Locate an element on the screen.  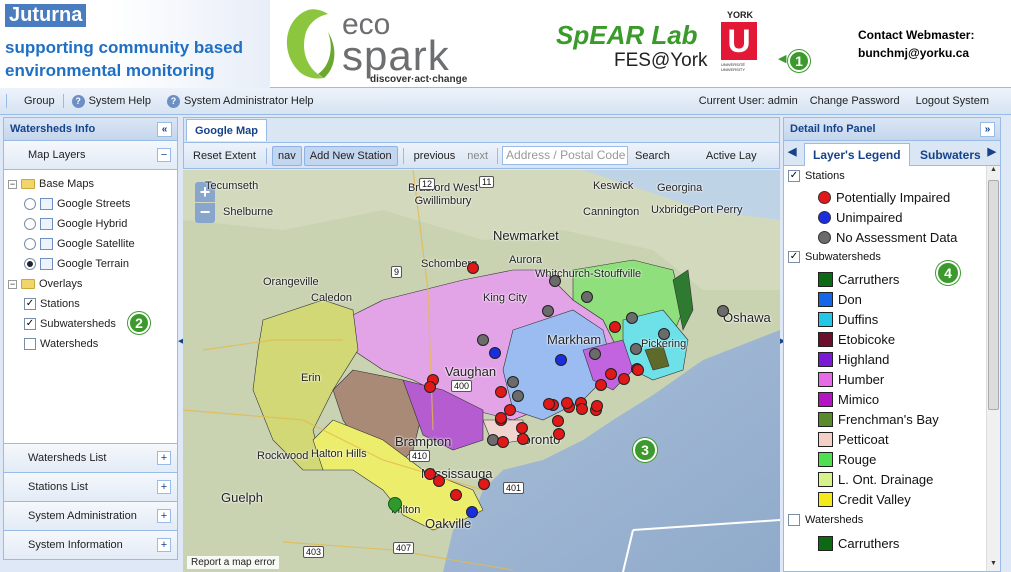
radio-google-terrain is located at coordinates (30, 264).